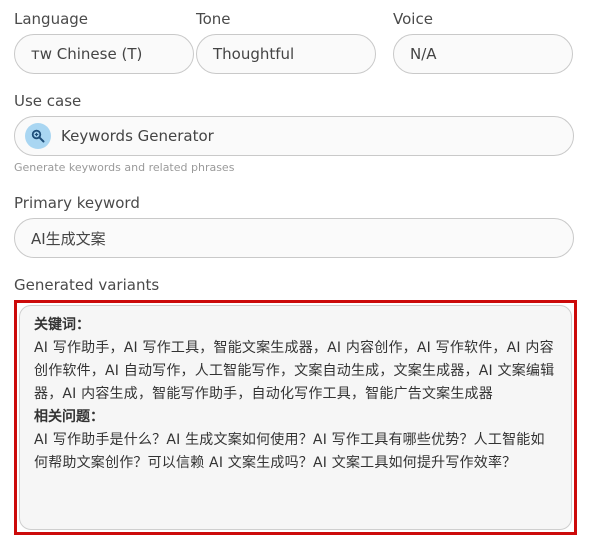 The image size is (603, 545). I want to click on questions-heading: 相关问题：, so click(69, 417).